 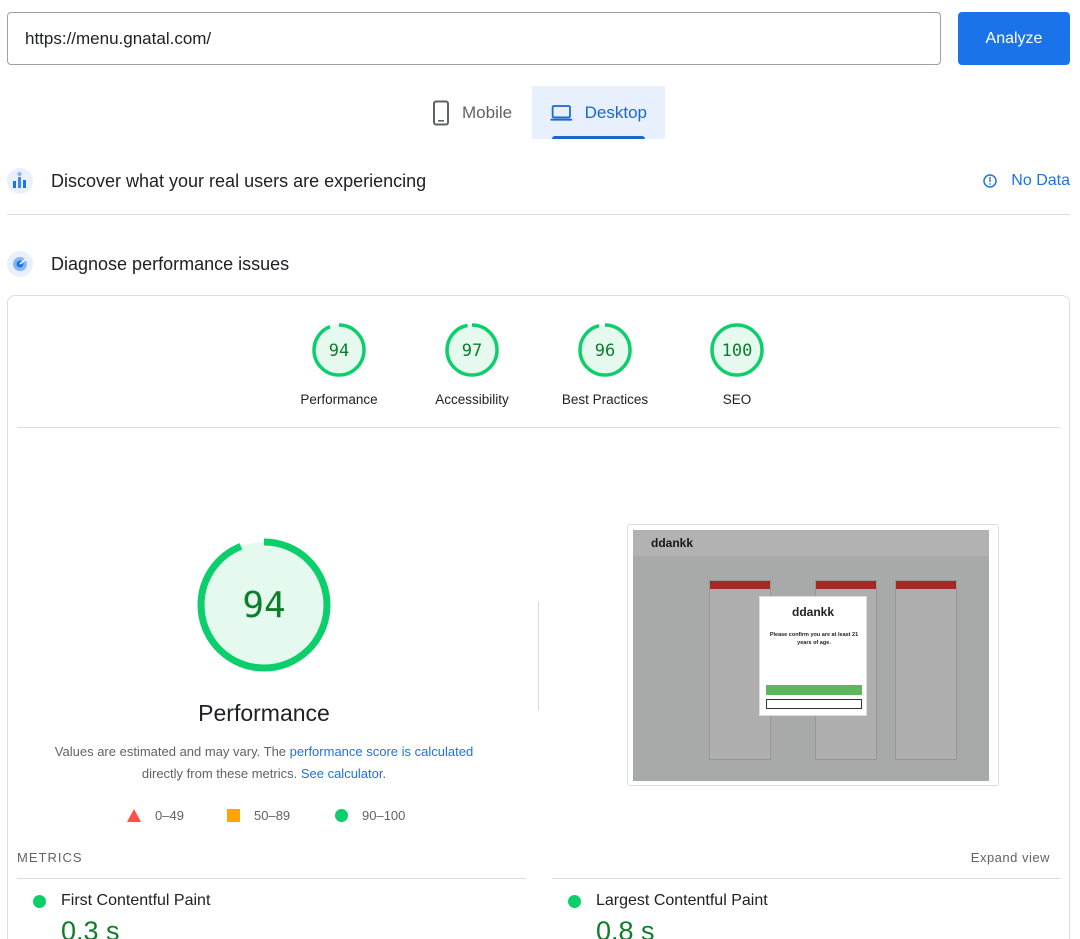 I want to click on tab-mobile: Mobile, so click(x=472, y=112).